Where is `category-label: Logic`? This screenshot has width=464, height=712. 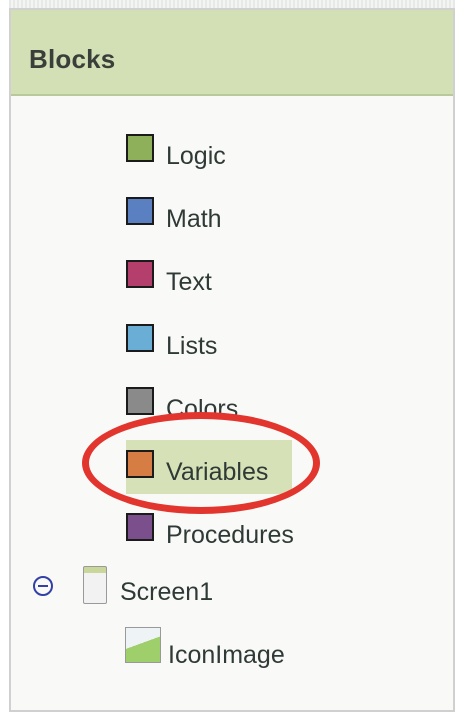
category-label: Logic is located at coordinates (196, 156).